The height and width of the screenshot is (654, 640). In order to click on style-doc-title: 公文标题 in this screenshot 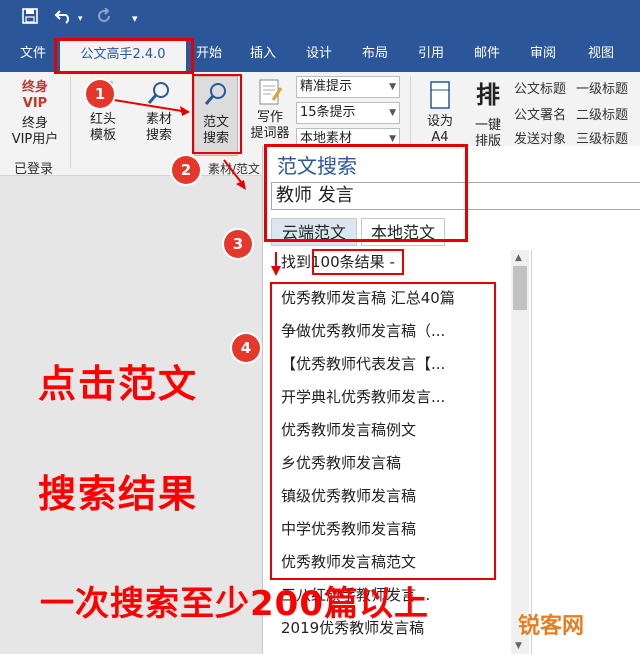, I will do `click(540, 87)`.